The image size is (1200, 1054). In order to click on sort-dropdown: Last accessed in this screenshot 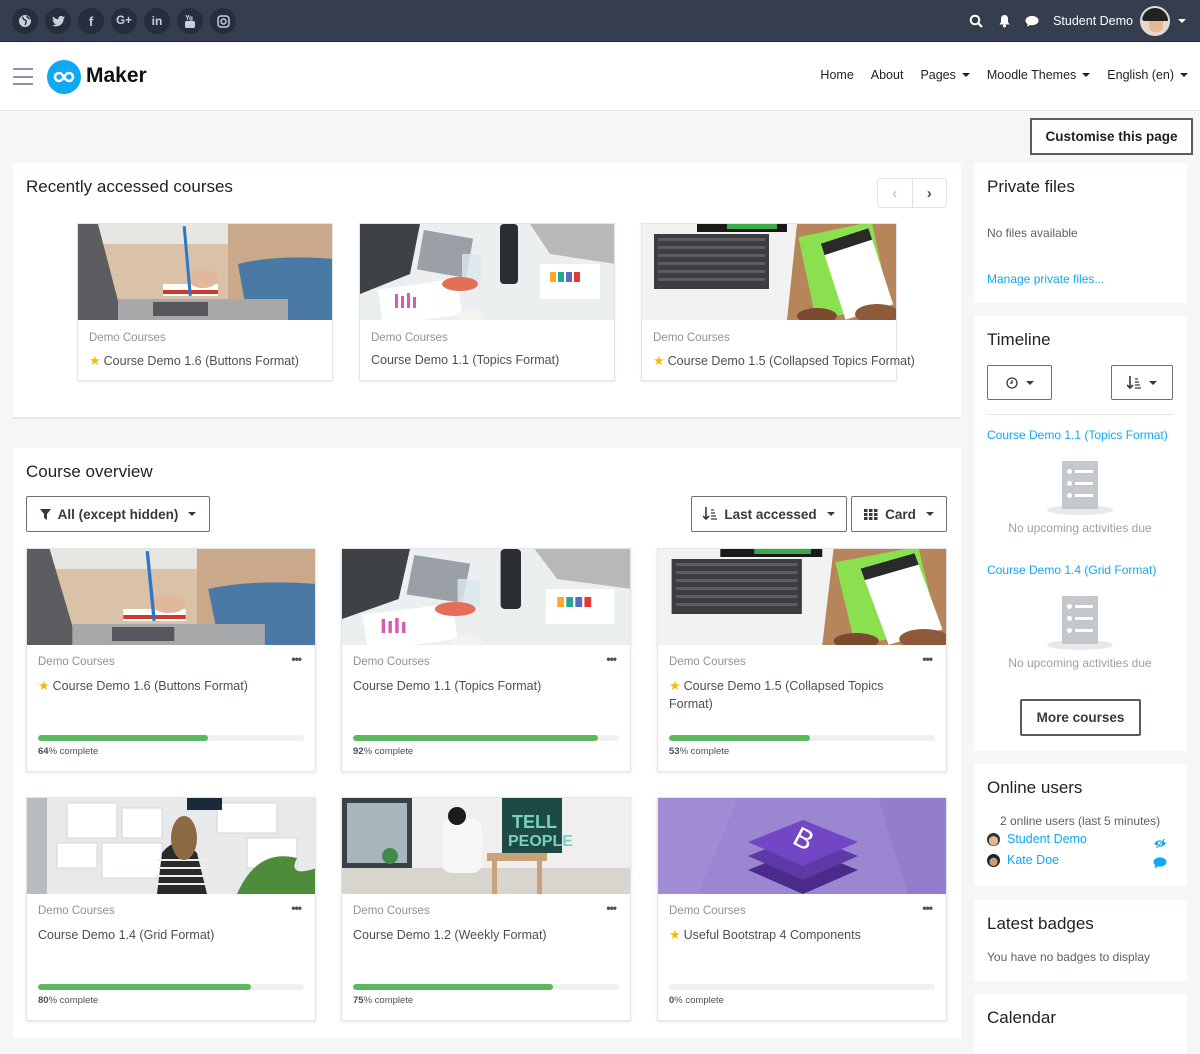, I will do `click(769, 514)`.